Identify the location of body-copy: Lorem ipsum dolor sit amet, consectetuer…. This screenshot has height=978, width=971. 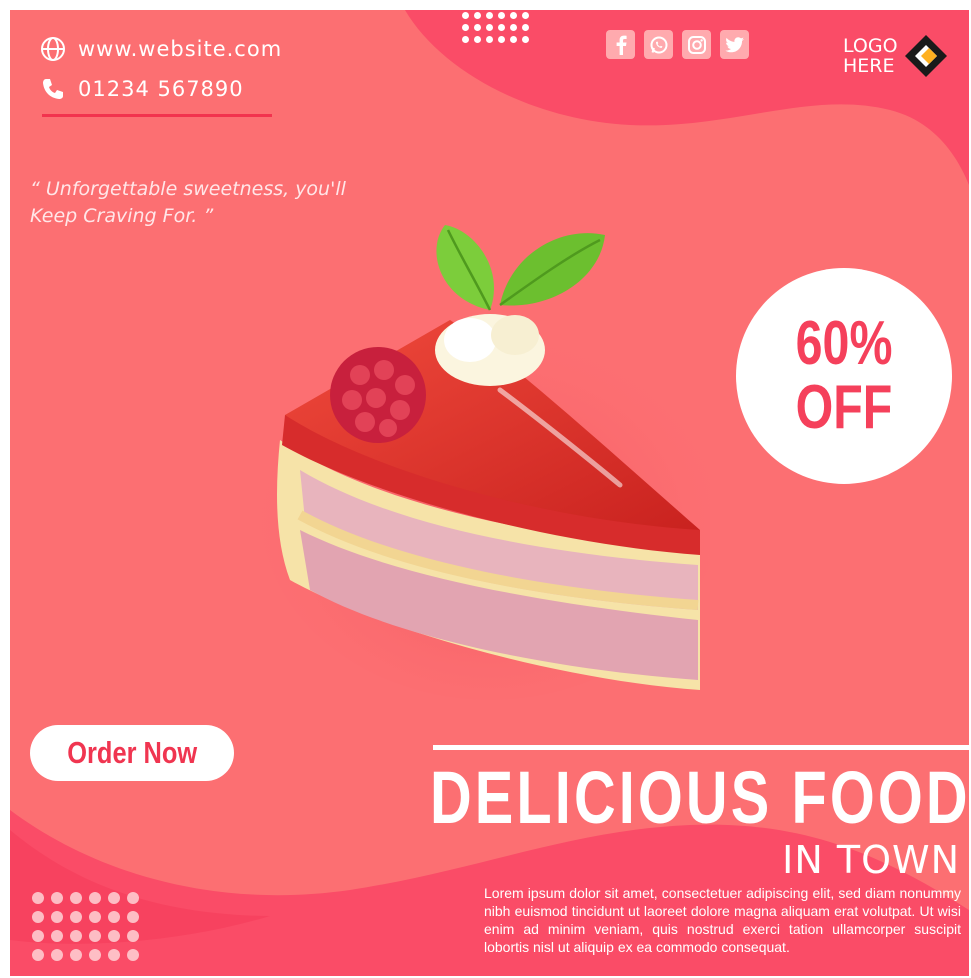
(722, 920).